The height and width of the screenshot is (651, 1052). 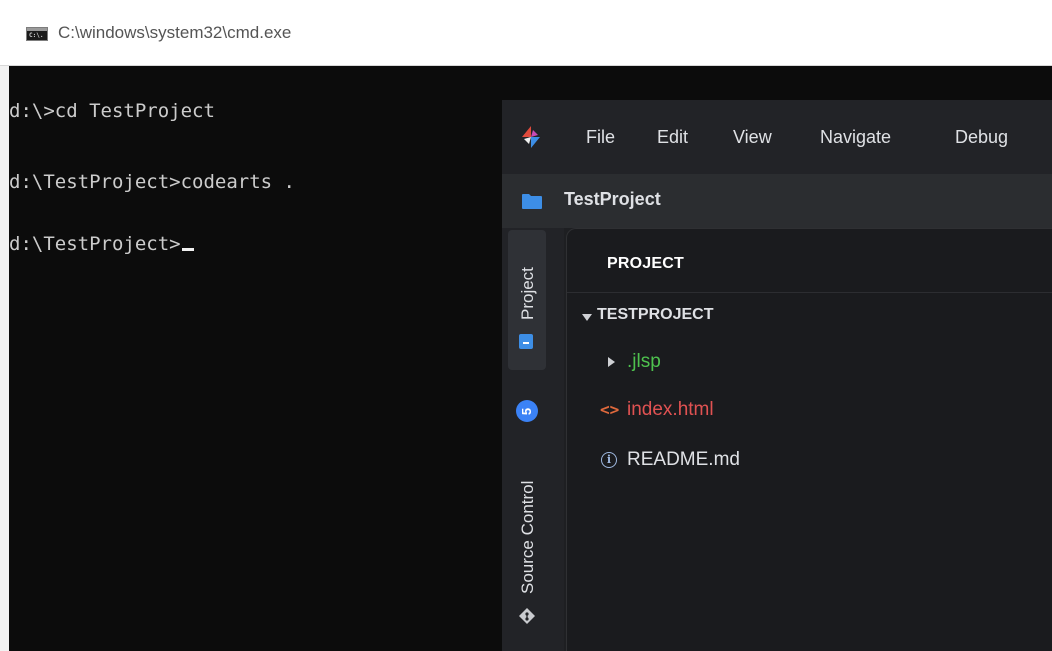 I want to click on cmd-title-bar: C:\. C:\windows\system32\cmd.exe, so click(x=526, y=33).